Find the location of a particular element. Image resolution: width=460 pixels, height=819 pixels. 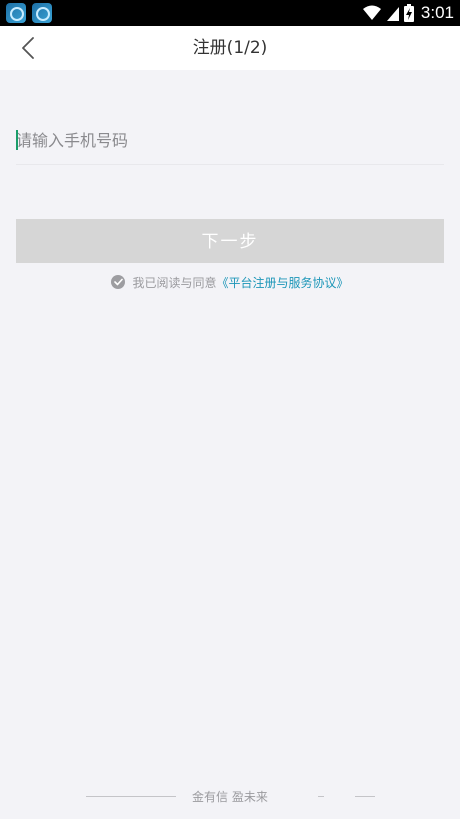

top-navigation-bar: 注册(1/2) is located at coordinates (230, 48).